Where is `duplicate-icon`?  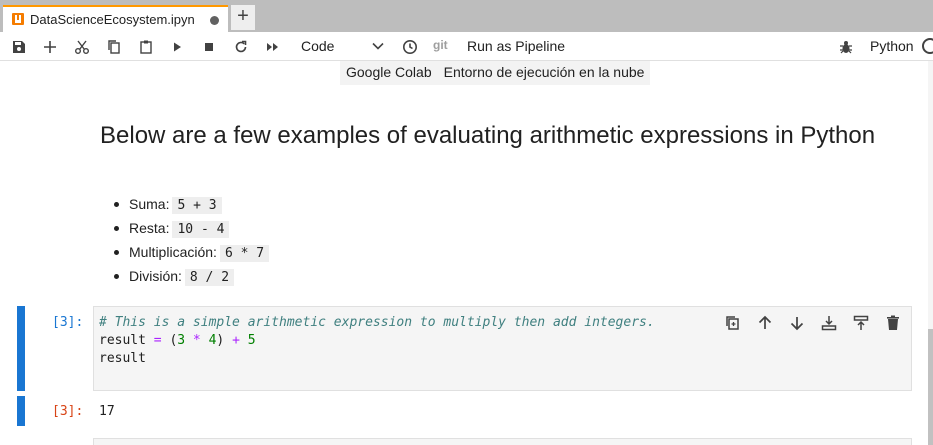 duplicate-icon is located at coordinates (732, 323).